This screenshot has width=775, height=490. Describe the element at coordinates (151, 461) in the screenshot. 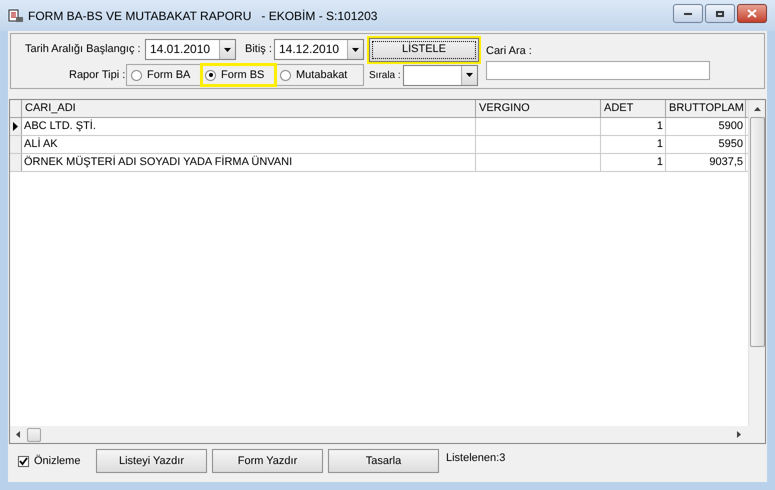

I see `footer-button: Listeyi Yazdır` at that location.